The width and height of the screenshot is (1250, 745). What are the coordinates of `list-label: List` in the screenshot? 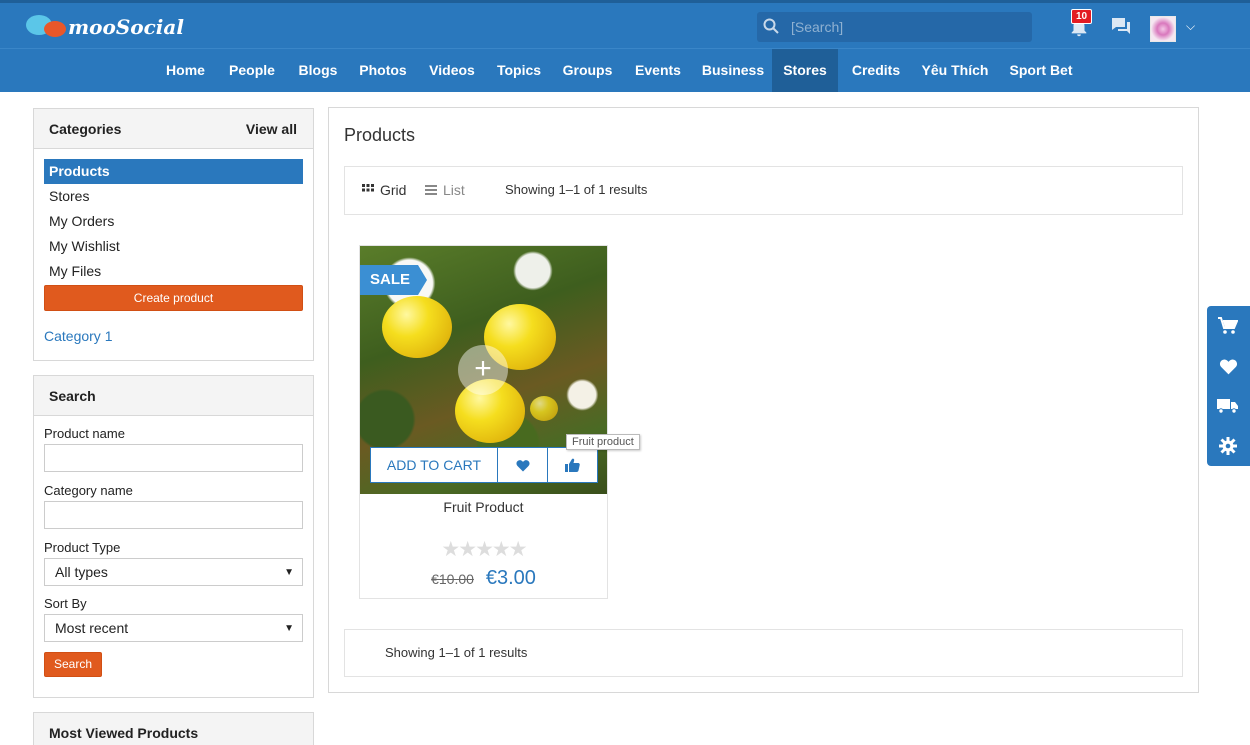 It's located at (454, 190).